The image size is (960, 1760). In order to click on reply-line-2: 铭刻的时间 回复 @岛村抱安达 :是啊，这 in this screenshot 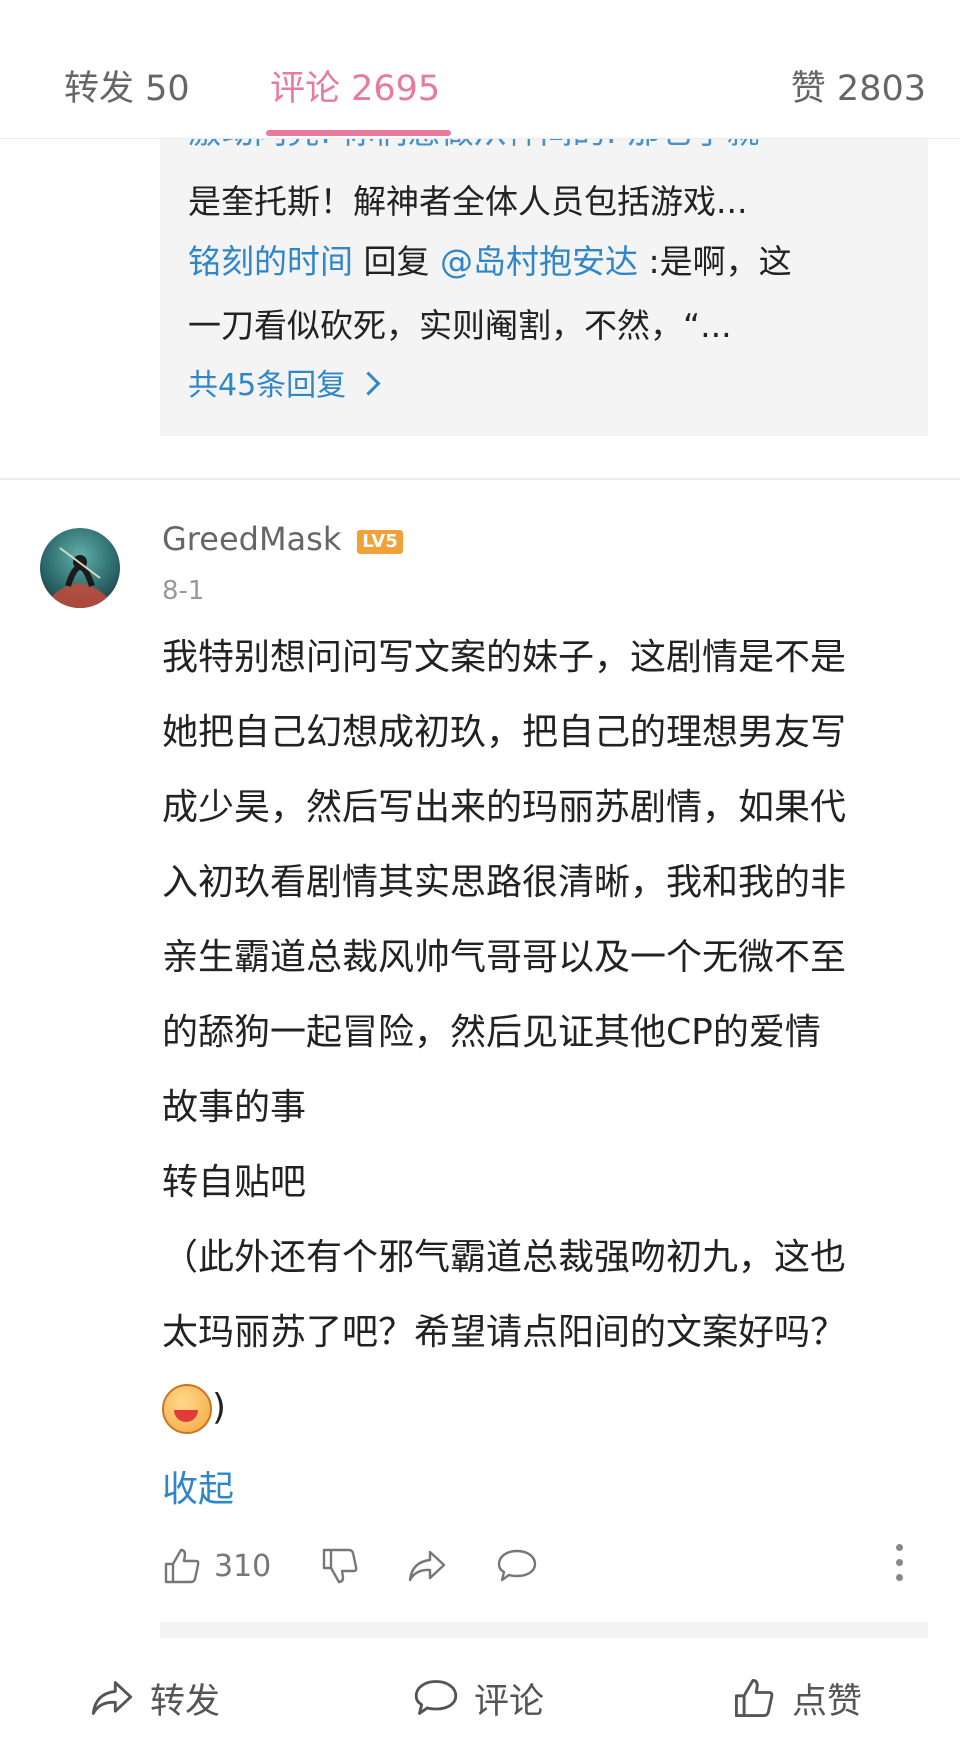, I will do `click(490, 262)`.